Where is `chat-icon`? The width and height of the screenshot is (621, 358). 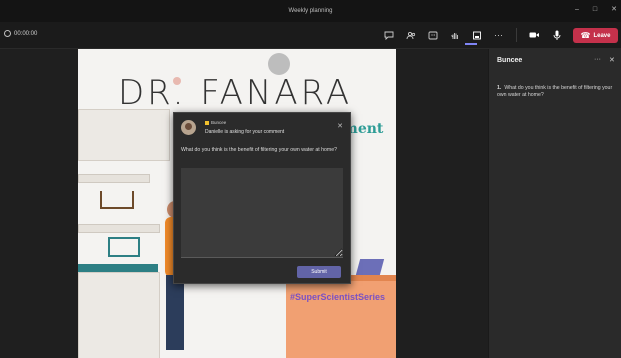
chat-icon is located at coordinates (388, 35).